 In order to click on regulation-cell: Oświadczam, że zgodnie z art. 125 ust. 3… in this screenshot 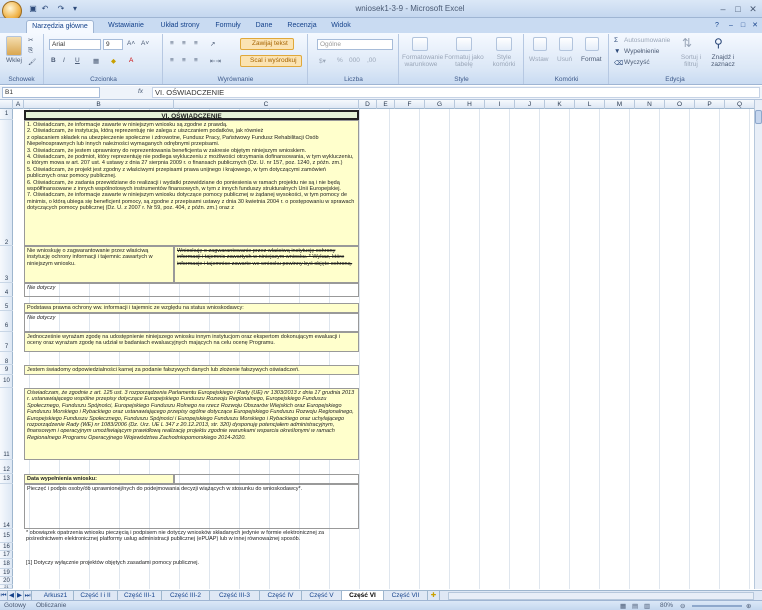, I will do `click(191, 424)`.